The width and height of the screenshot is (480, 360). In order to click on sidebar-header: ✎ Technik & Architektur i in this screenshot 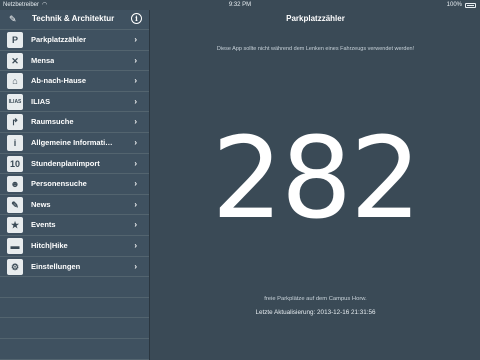, I will do `click(74, 20)`.